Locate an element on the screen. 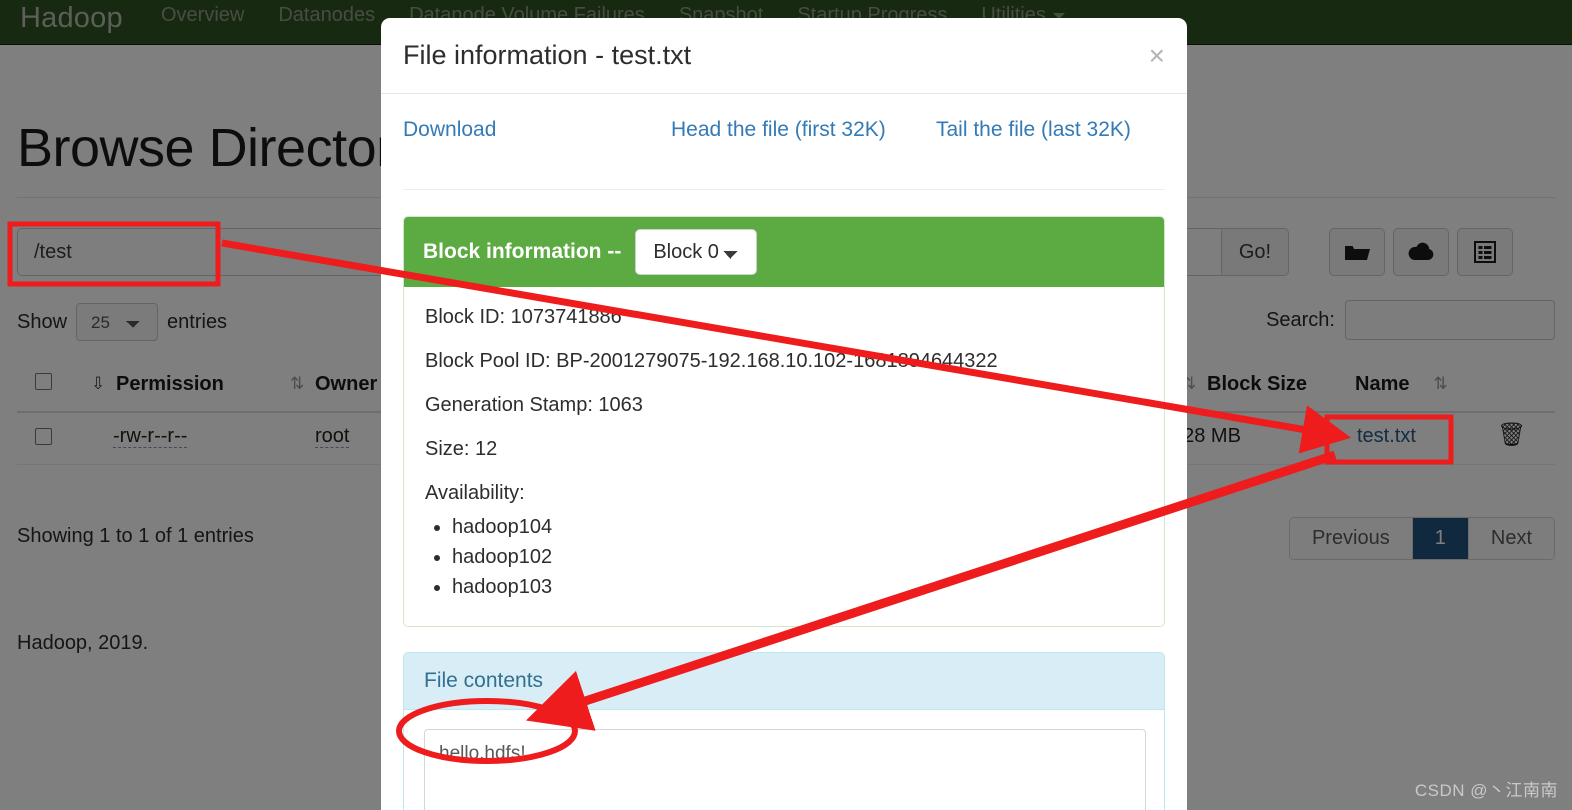  list-item: hadoop103 is located at coordinates (797, 587).